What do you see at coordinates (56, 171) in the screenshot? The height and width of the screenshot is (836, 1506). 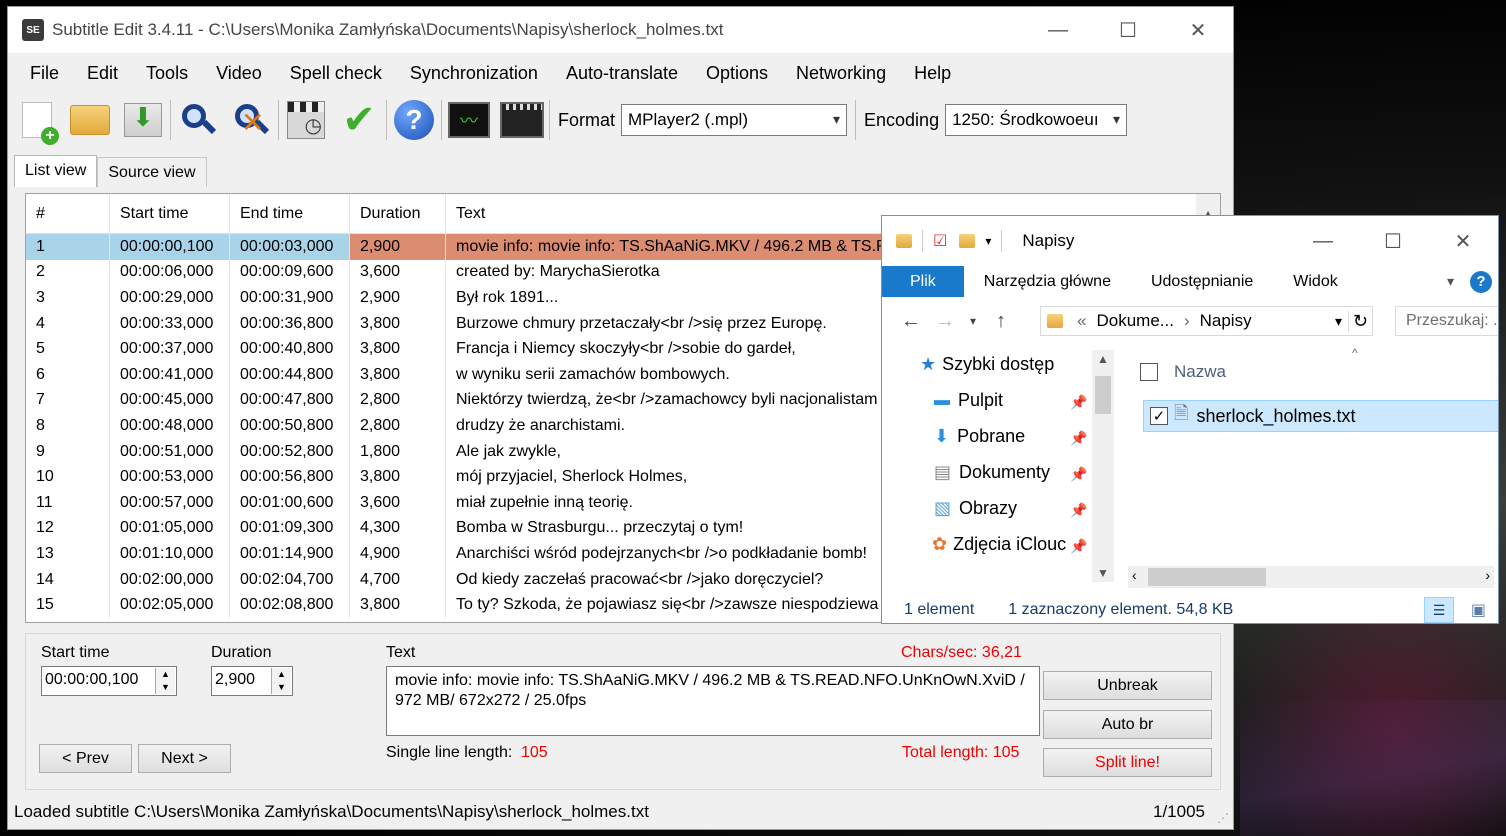 I see `tab-list-view: List view` at bounding box center [56, 171].